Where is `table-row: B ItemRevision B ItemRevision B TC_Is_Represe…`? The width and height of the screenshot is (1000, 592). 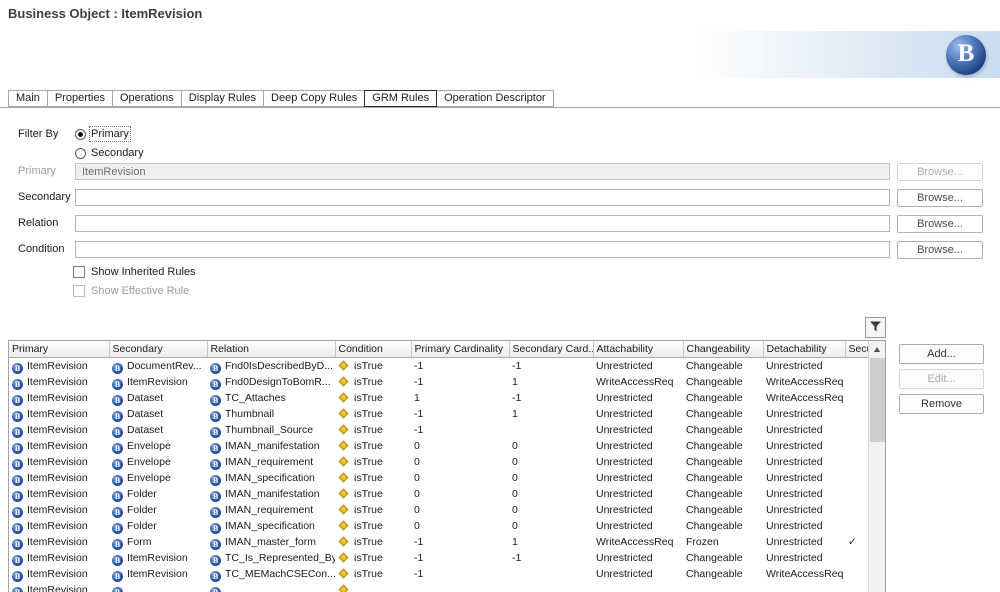 table-row: B ItemRevision B ItemRevision B TC_Is_Represe… is located at coordinates (439, 558).